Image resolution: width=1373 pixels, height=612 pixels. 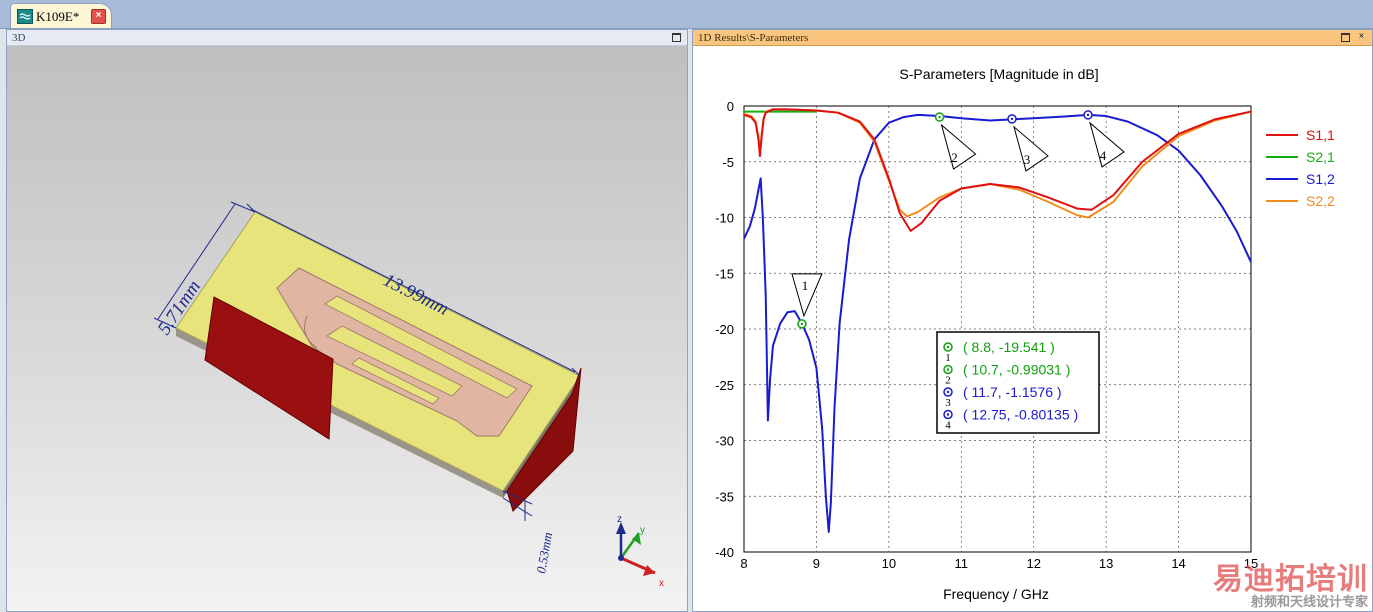 What do you see at coordinates (1290, 579) in the screenshot?
I see `watermark-main: 易迪拓培训` at bounding box center [1290, 579].